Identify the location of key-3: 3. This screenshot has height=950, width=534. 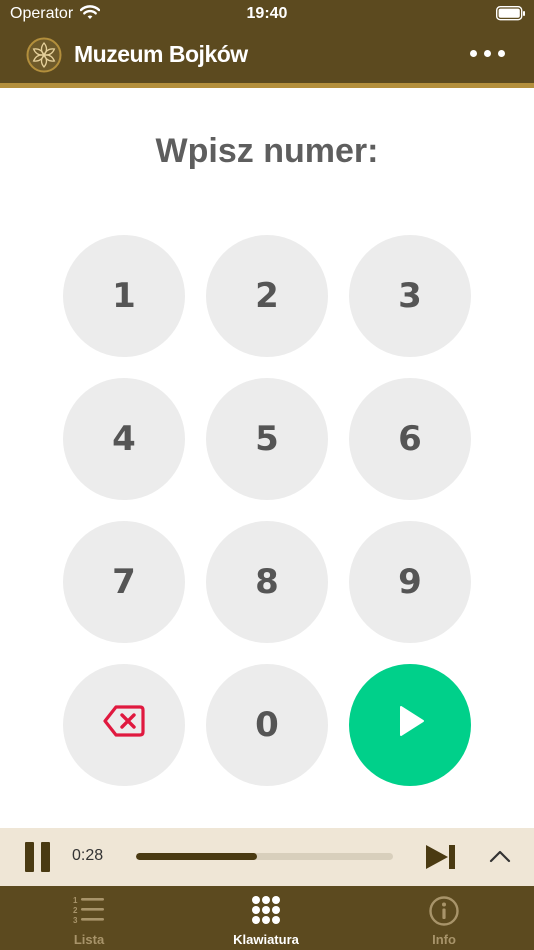
(410, 296).